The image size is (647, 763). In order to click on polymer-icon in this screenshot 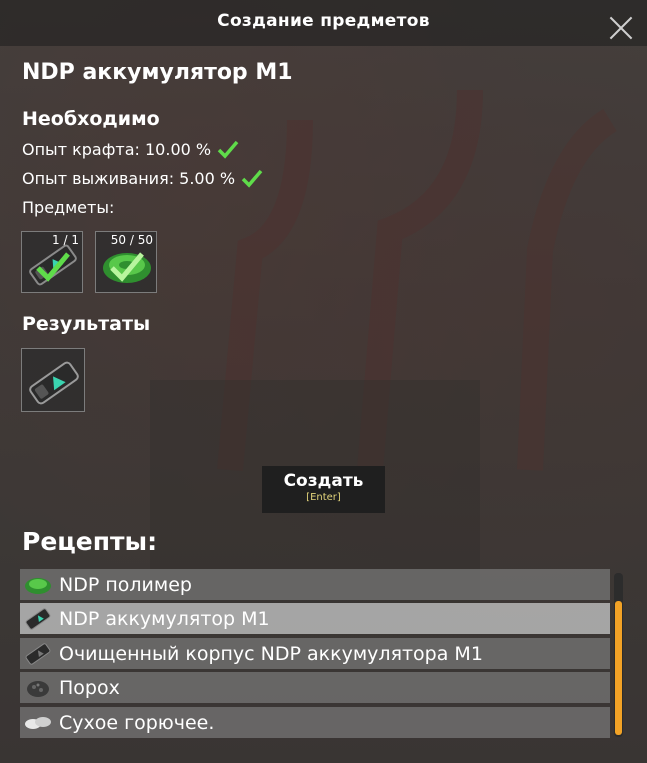, I will do `click(38, 585)`.